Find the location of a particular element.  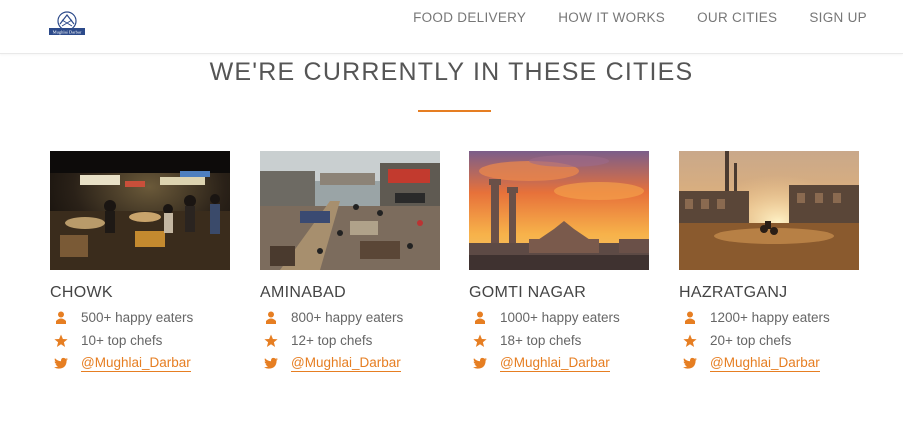

eaters-count: 800+ happy eaters is located at coordinates (347, 317).